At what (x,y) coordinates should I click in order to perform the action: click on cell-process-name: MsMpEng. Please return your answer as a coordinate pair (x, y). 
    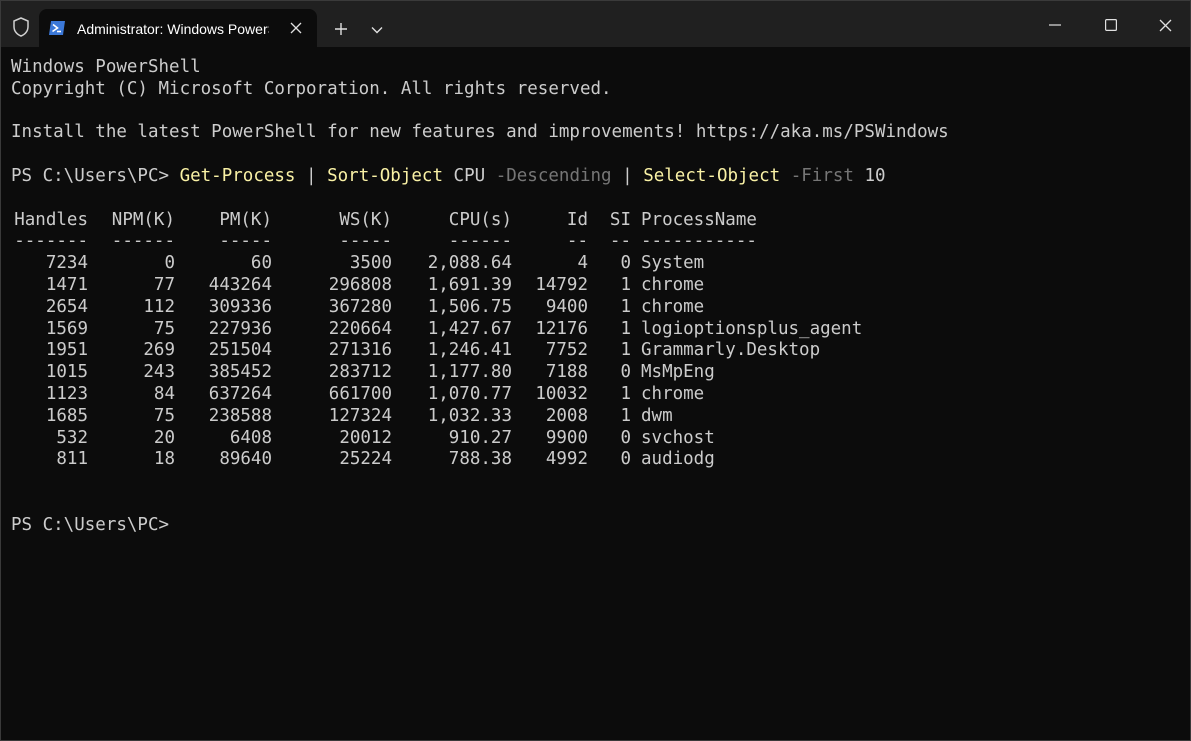
    Looking at the image, I should click on (678, 372).